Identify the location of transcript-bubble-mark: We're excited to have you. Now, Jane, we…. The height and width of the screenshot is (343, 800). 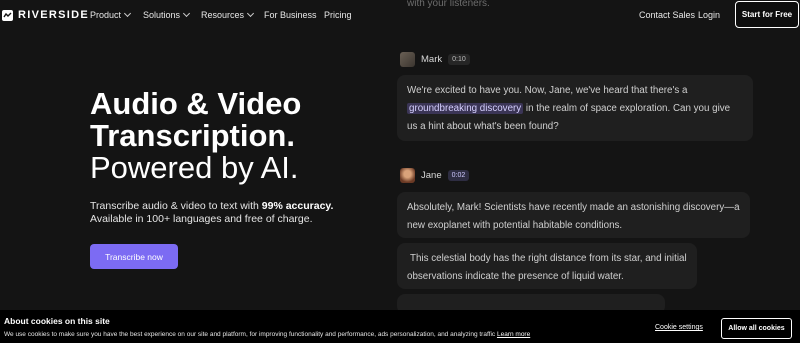
(575, 108).